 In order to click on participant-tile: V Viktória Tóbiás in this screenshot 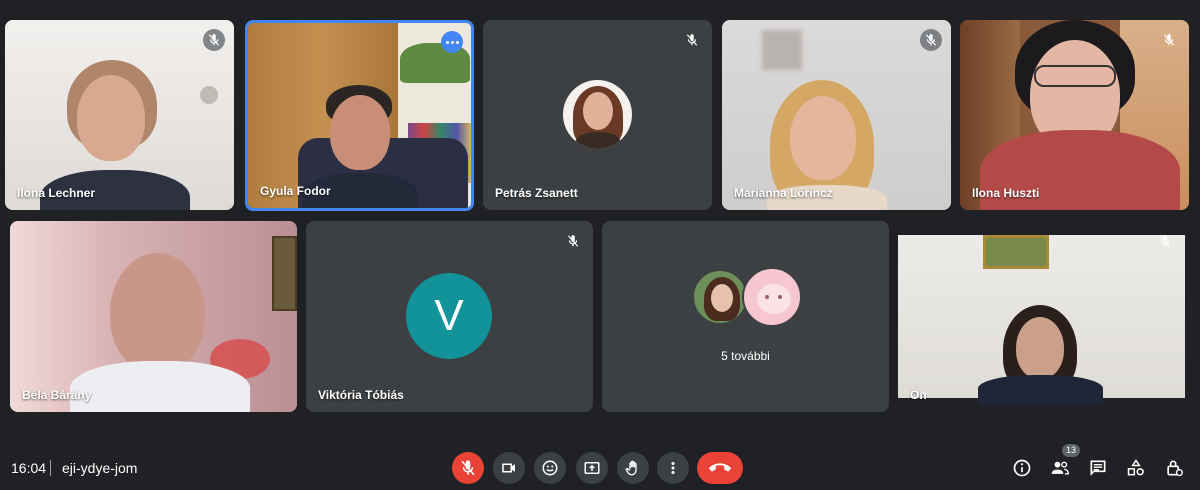, I will do `click(449, 316)`.